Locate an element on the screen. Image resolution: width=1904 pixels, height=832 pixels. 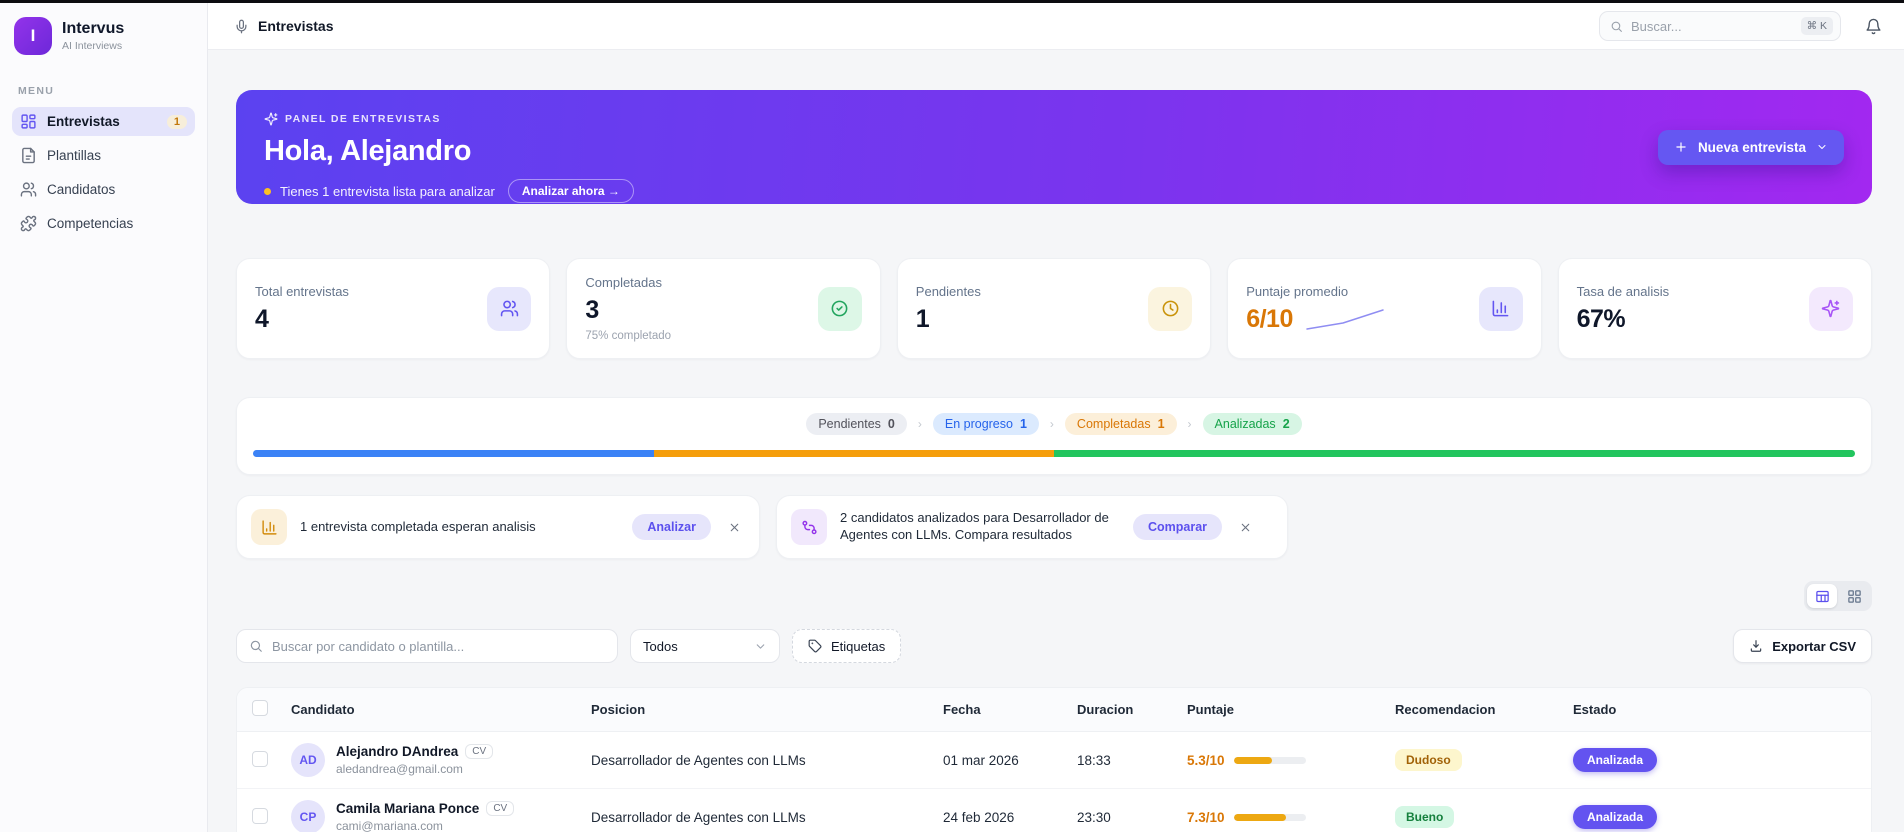
stage-label: Pendientes is located at coordinates (849, 424).